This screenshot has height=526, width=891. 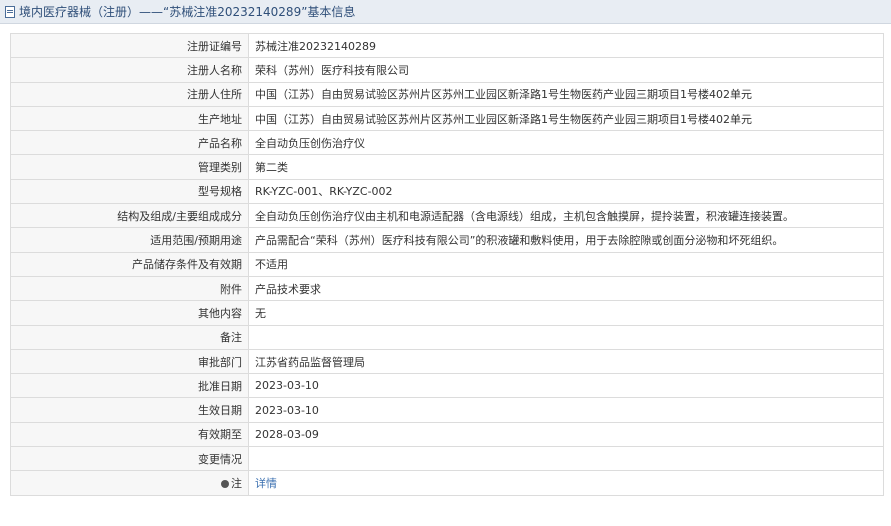 I want to click on table-row: 审批部门 江苏省药品监督管理局, so click(x=447, y=361).